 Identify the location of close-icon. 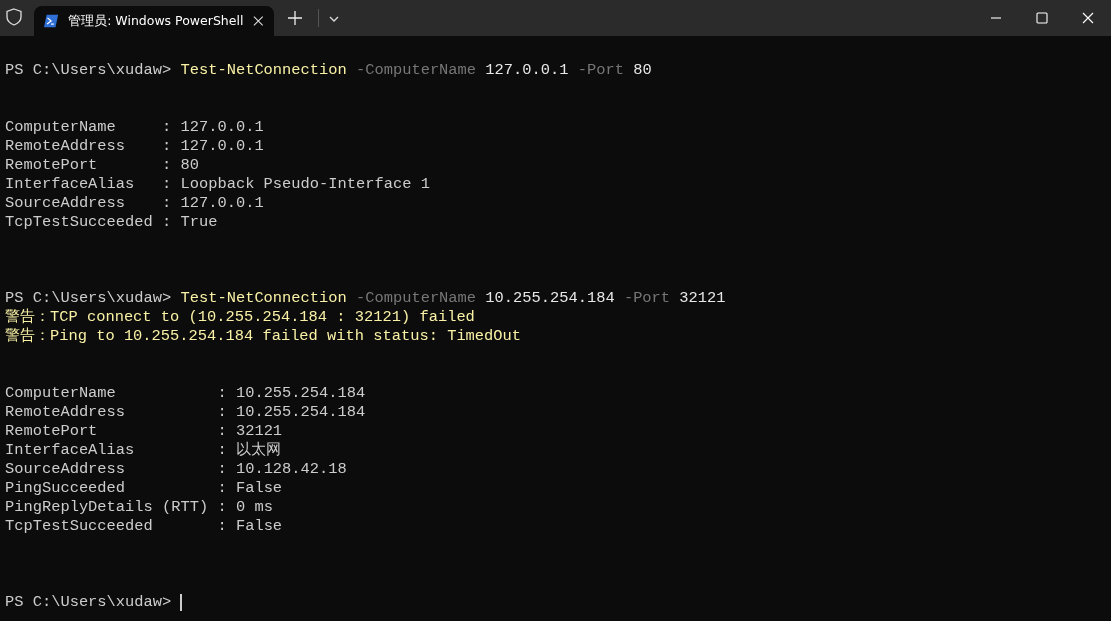
(1088, 18).